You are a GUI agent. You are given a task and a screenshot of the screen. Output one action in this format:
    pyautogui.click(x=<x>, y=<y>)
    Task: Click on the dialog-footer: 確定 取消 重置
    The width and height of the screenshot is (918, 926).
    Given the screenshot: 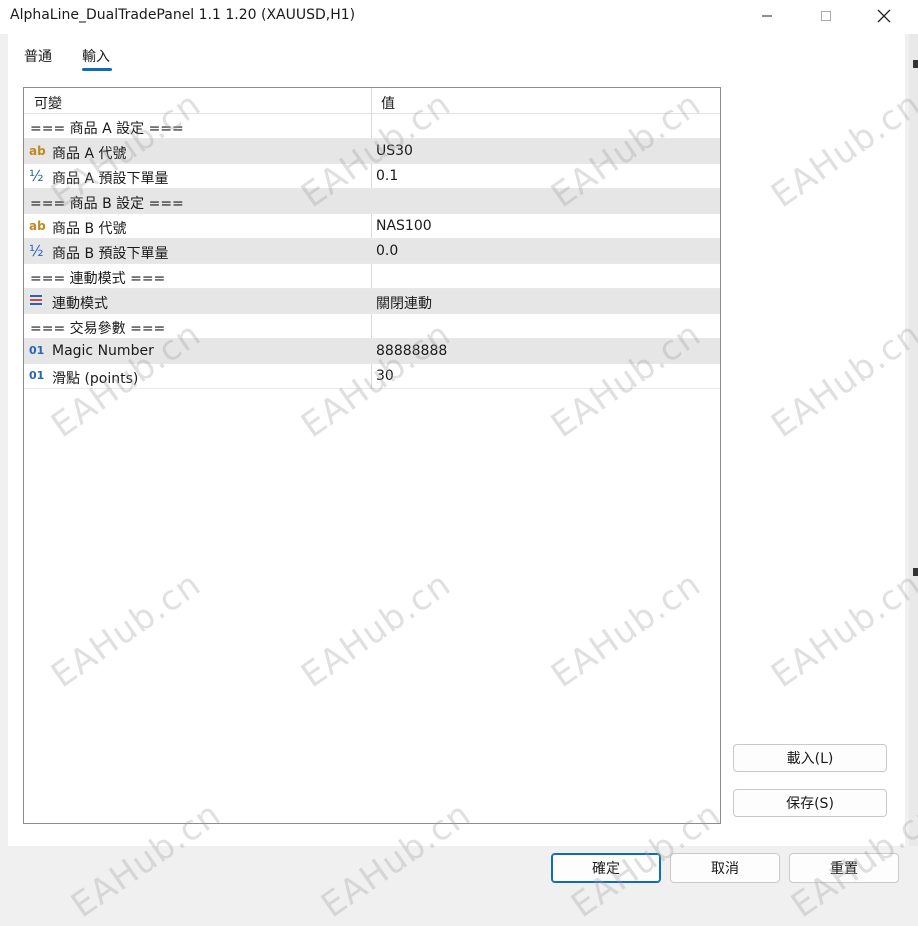 What is the action you would take?
    pyautogui.click(x=459, y=870)
    